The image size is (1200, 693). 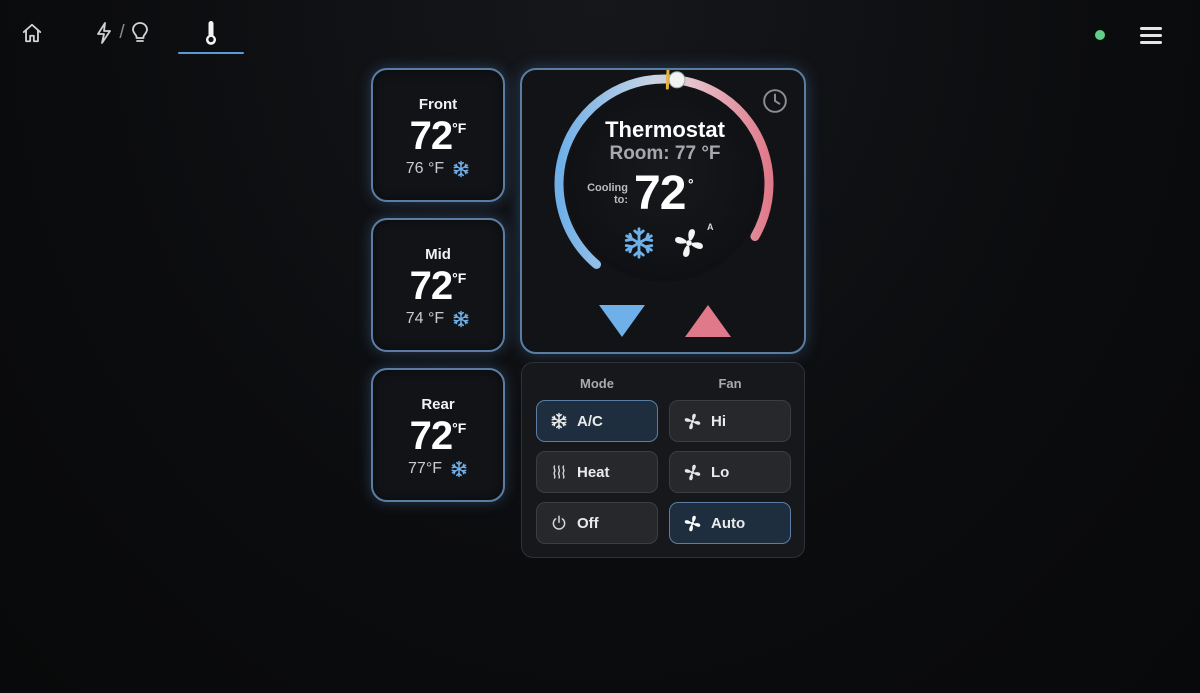 I want to click on zone-current: 76 °F, so click(x=438, y=169).